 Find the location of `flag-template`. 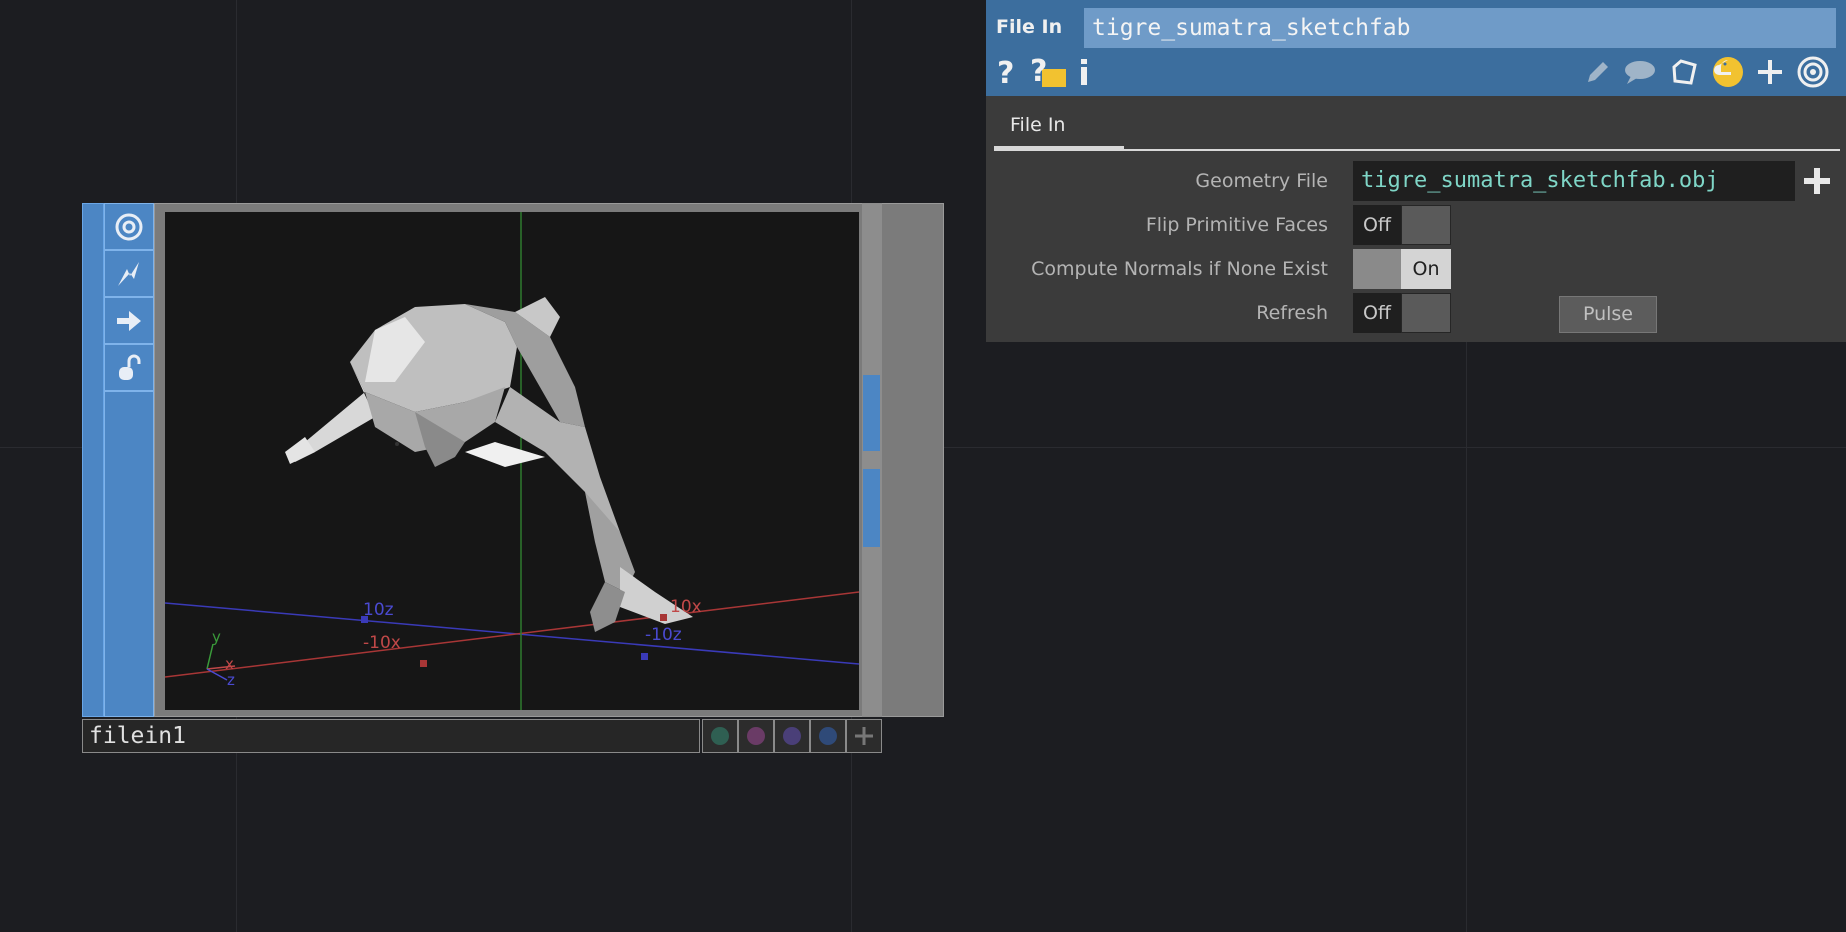

flag-template is located at coordinates (792, 736).